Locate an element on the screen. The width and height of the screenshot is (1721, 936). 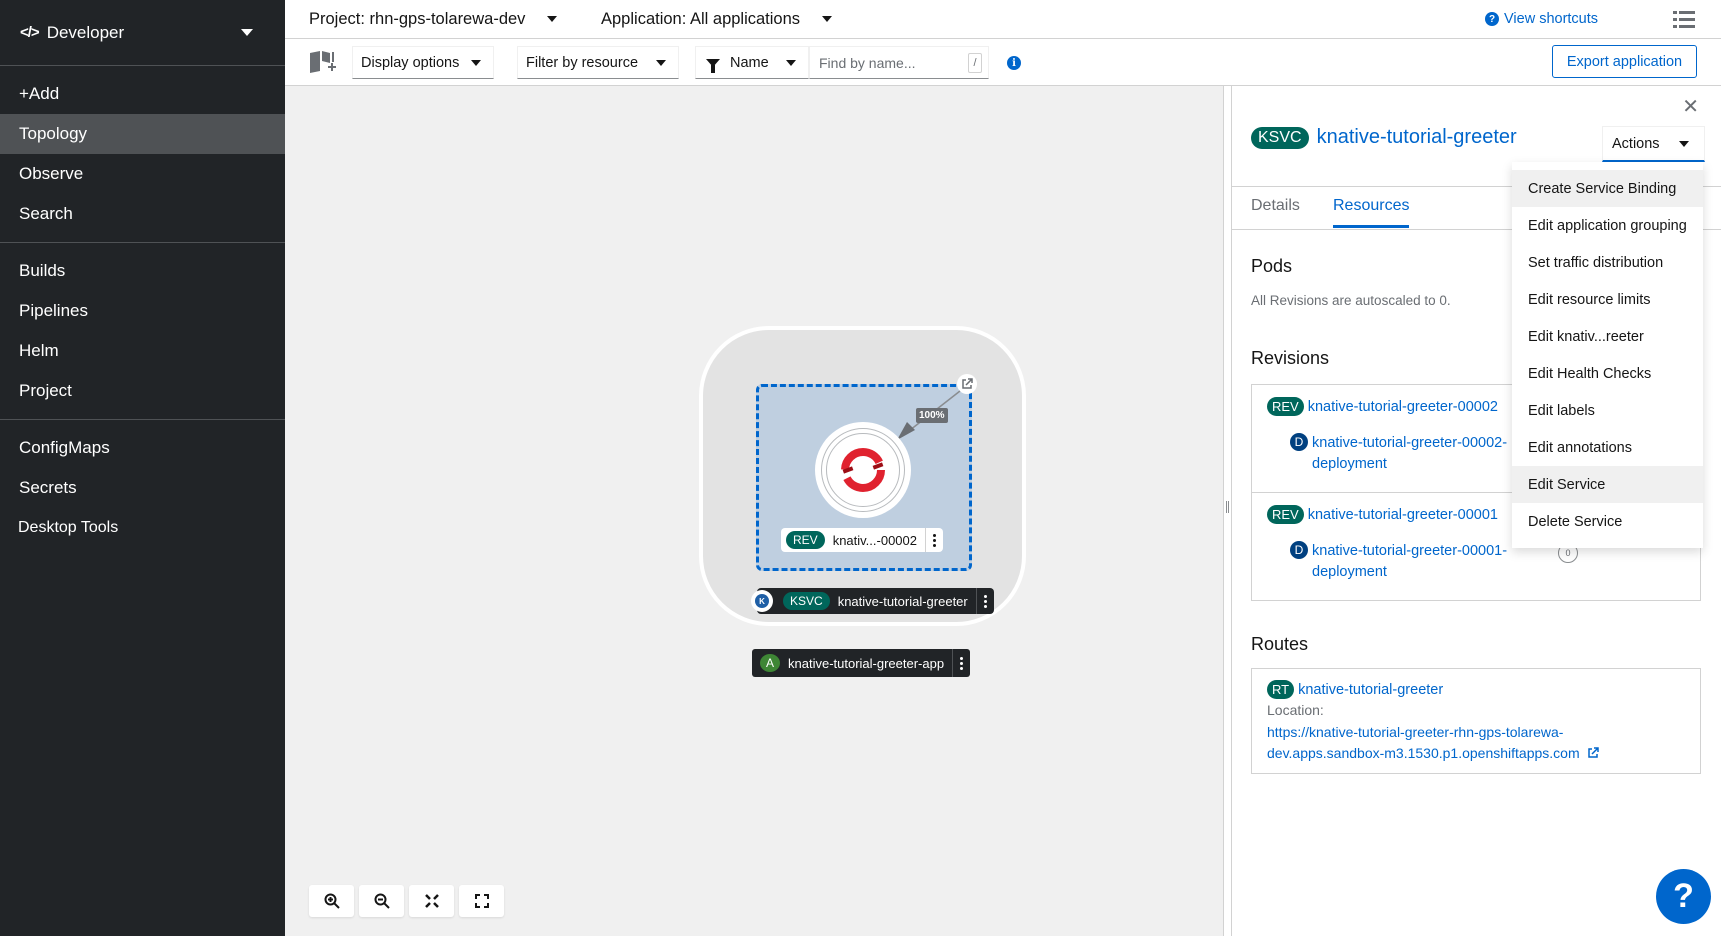
application-node-label: A knative-tutorial-greeter-app is located at coordinates (861, 663).